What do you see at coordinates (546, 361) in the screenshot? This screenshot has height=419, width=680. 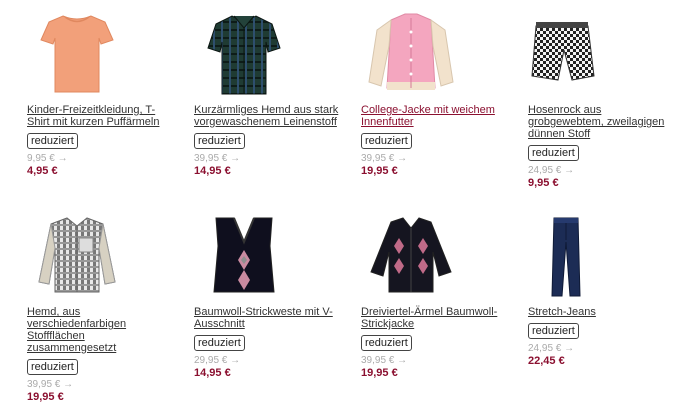 I see `sale-price: 22,45 €` at bounding box center [546, 361].